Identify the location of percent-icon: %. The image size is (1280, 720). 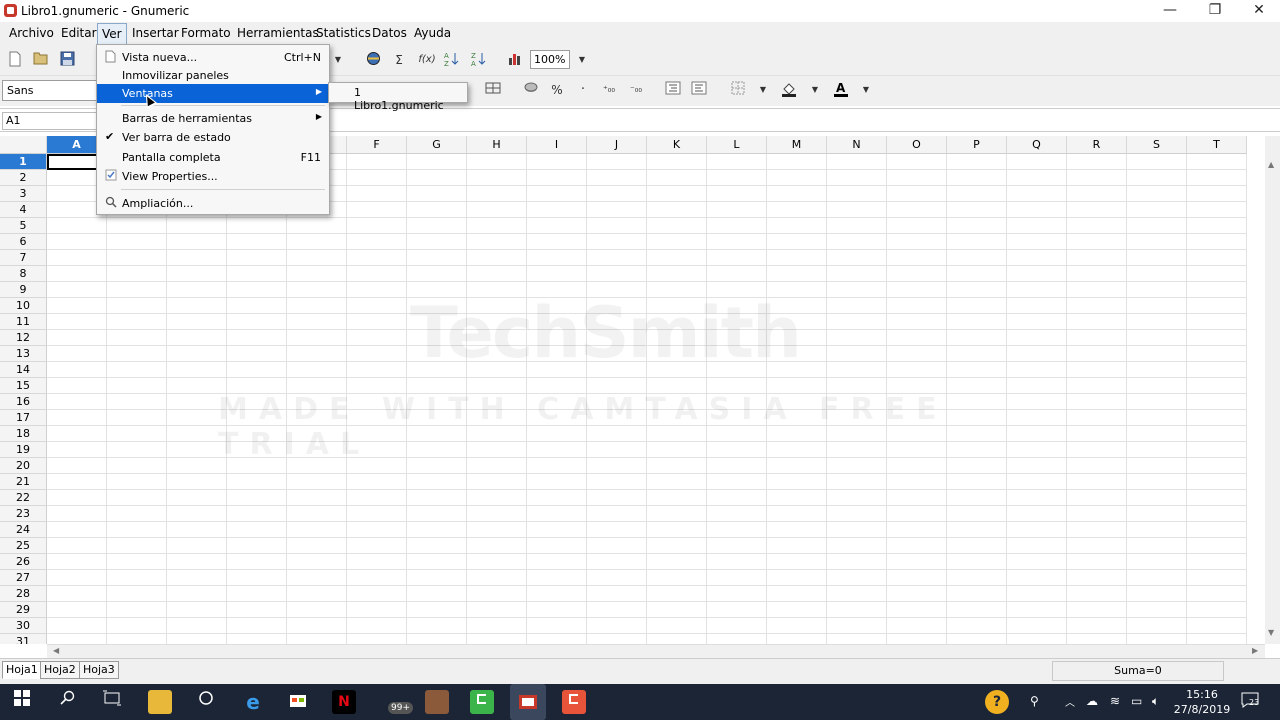
(557, 90).